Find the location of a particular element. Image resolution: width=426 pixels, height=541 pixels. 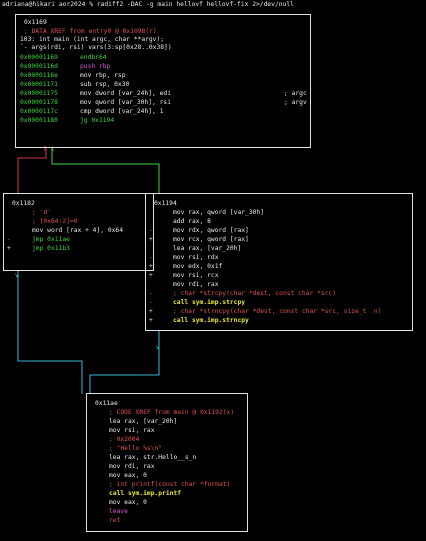

edge-1194-to-11ae is located at coordinates (124, 362).